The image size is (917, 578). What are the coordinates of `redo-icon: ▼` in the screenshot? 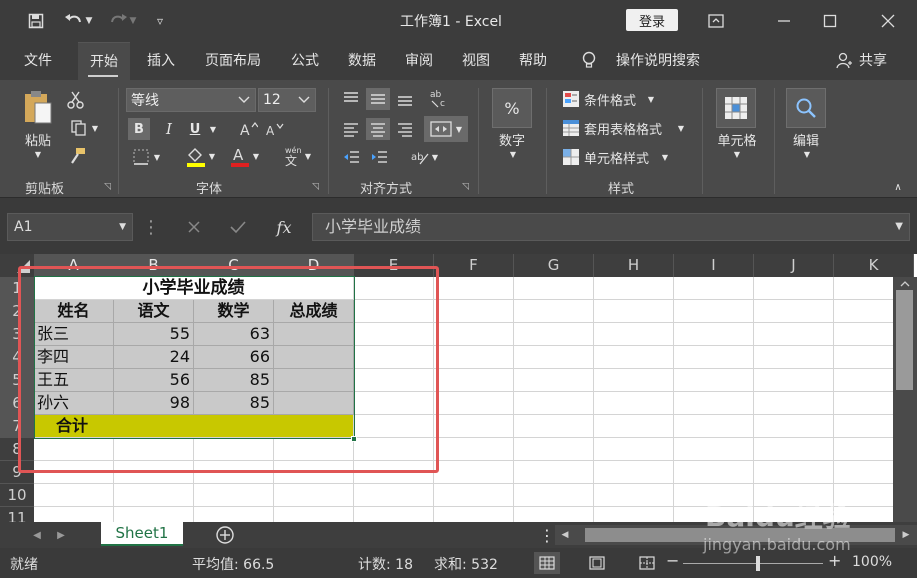 It's located at (122, 21).